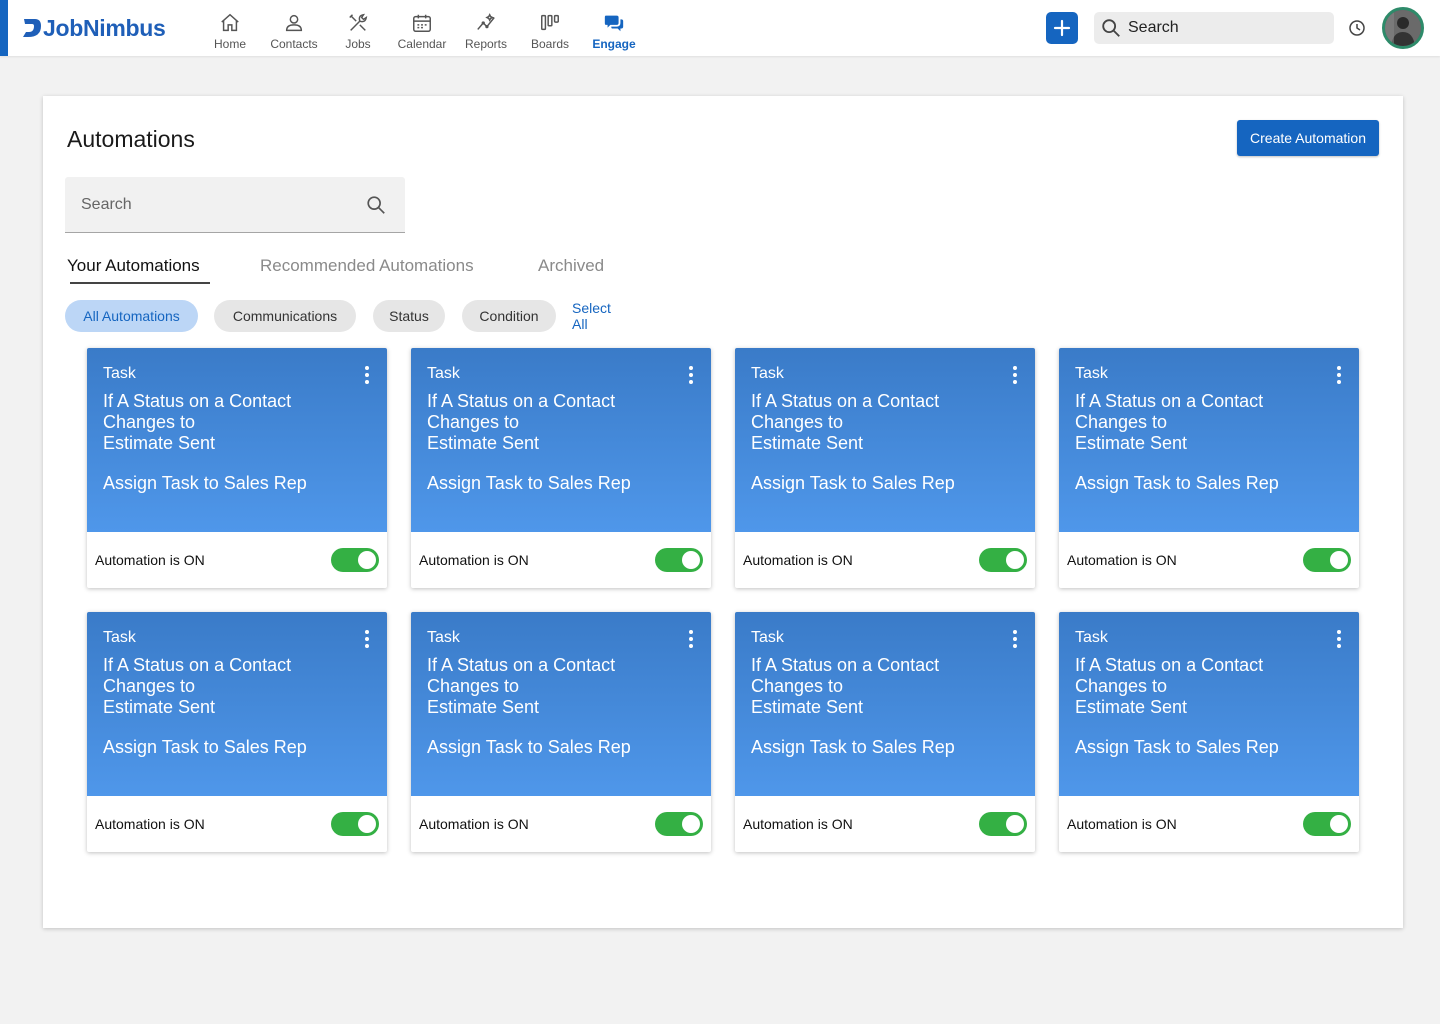 Image resolution: width=1440 pixels, height=1024 pixels. Describe the element at coordinates (131, 316) in the screenshot. I see `filter-chip-all-automations: All Automations` at that location.